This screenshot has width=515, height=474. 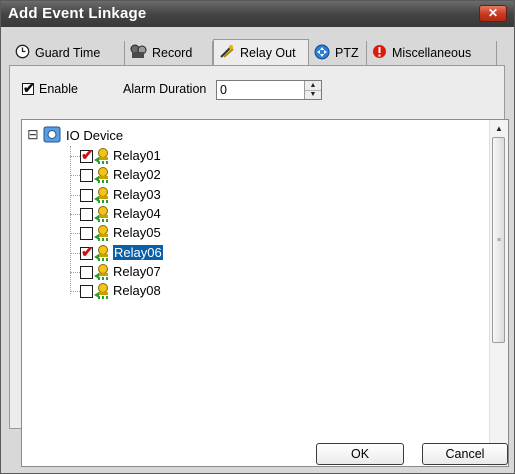 I want to click on tab-ptz-label: PTZ, so click(x=347, y=53).